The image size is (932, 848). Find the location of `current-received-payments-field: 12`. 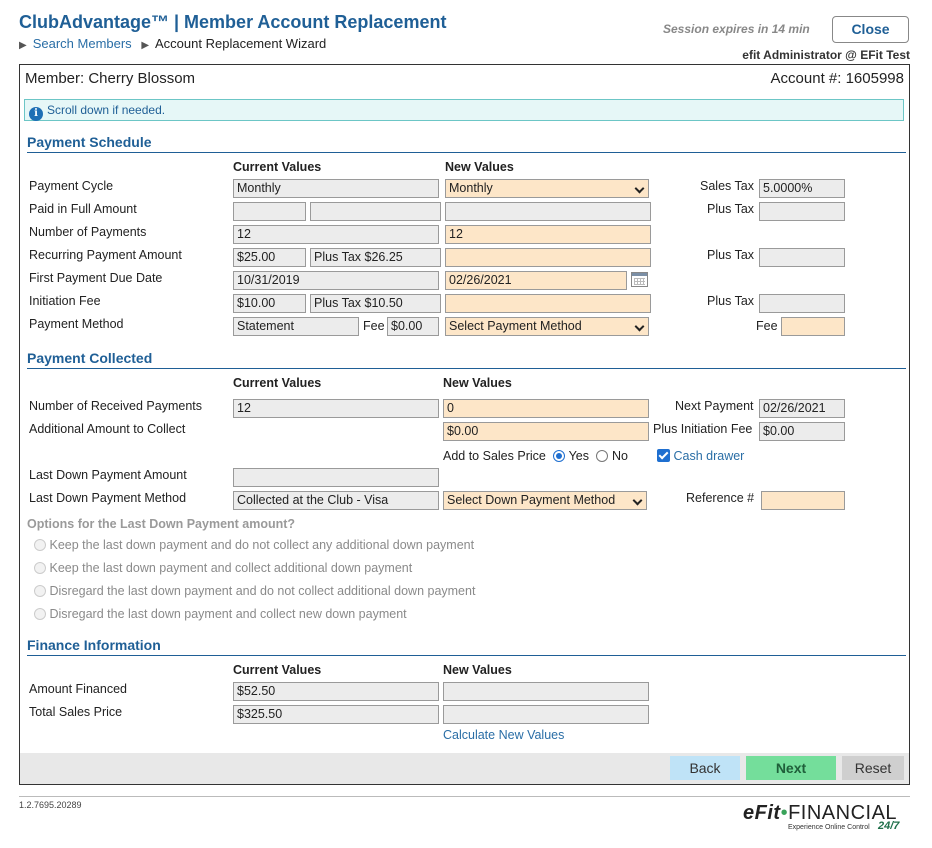

current-received-payments-field: 12 is located at coordinates (336, 408).